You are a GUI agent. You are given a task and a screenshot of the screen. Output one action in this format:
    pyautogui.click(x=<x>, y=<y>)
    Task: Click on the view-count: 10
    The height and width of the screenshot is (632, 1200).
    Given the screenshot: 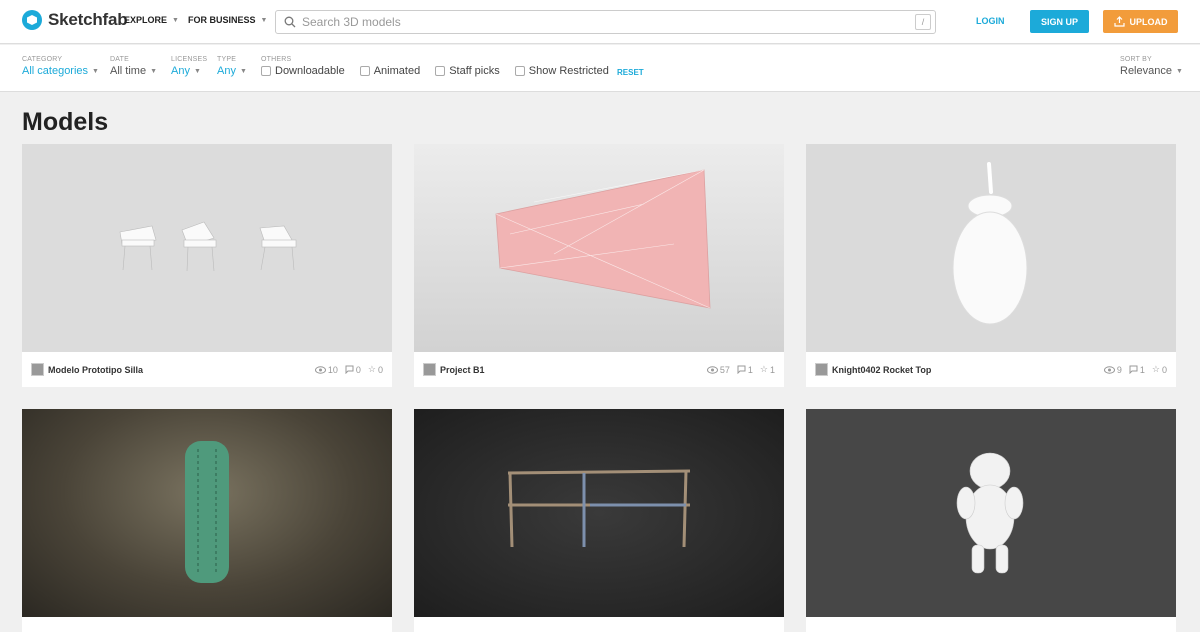 What is the action you would take?
    pyautogui.click(x=332, y=369)
    